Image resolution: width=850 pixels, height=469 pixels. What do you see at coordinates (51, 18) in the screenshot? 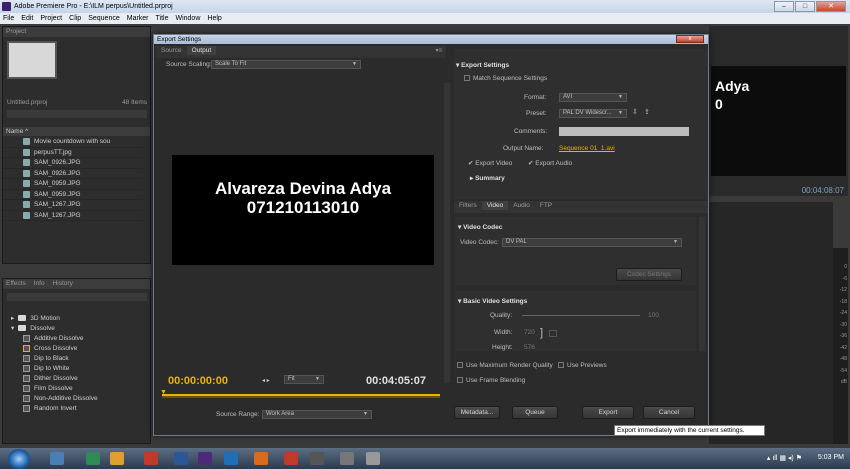
I see `menu-project: Project` at bounding box center [51, 18].